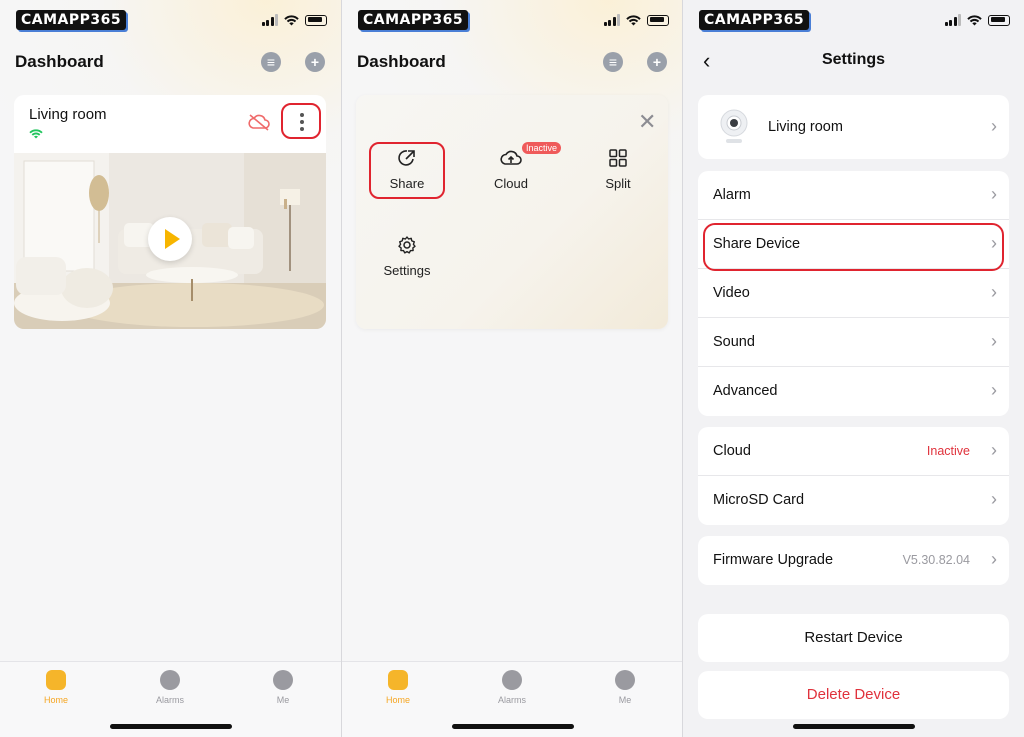 This screenshot has height=737, width=1024. Describe the element at coordinates (853, 391) in the screenshot. I see `advanced-row: Advanced ›` at that location.